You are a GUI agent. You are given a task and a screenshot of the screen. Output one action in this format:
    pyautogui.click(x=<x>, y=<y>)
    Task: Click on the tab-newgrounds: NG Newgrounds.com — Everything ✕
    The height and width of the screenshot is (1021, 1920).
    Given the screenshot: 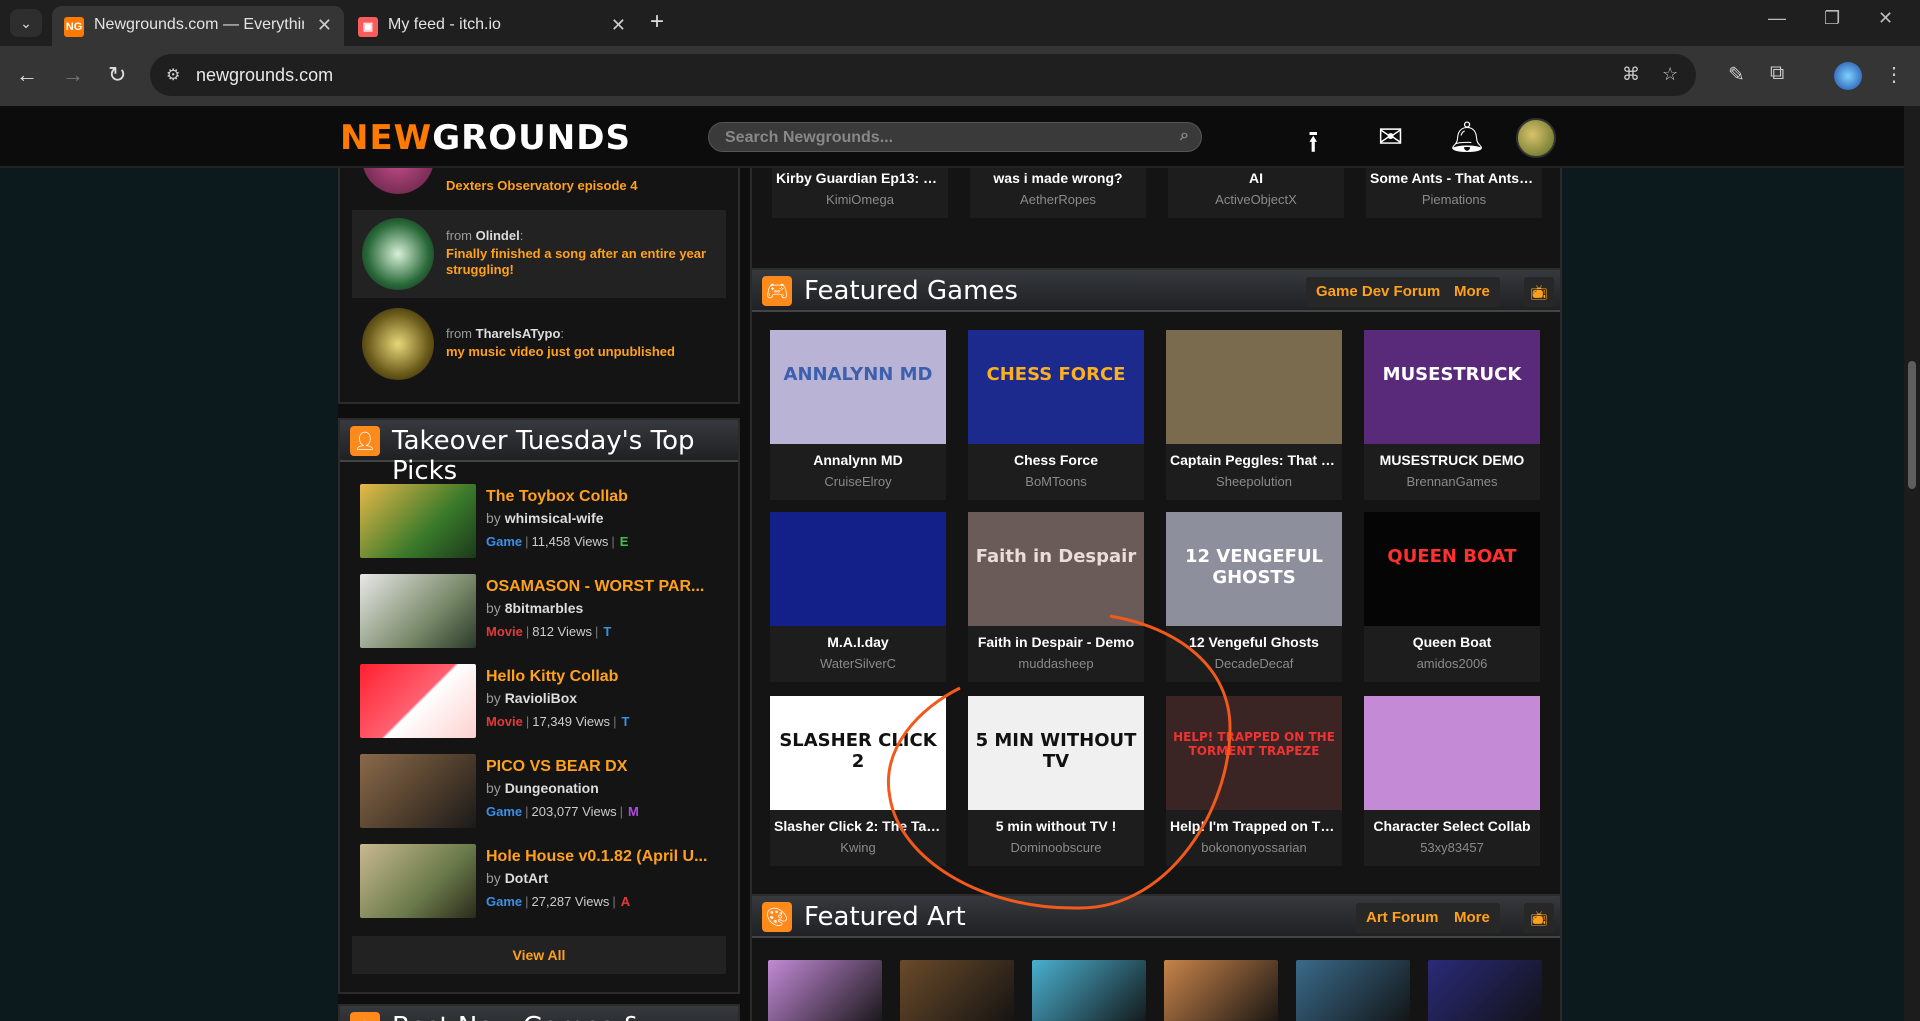 What is the action you would take?
    pyautogui.click(x=198, y=26)
    